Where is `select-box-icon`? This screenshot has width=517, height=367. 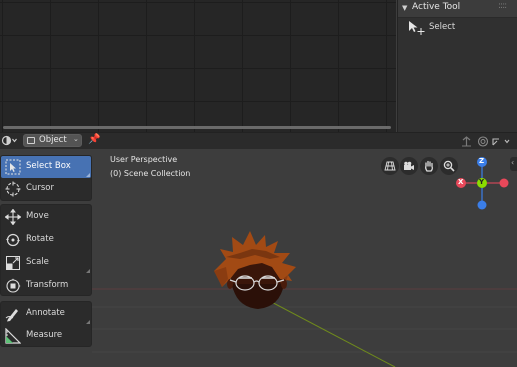 select-box-icon is located at coordinates (13, 167).